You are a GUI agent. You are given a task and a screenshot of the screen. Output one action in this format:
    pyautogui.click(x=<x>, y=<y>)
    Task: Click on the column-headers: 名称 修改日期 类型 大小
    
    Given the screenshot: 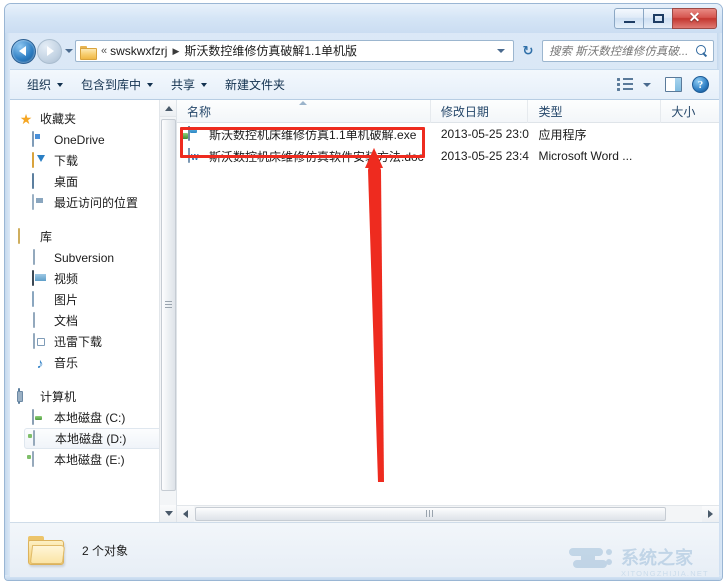 What is the action you would take?
    pyautogui.click(x=448, y=111)
    